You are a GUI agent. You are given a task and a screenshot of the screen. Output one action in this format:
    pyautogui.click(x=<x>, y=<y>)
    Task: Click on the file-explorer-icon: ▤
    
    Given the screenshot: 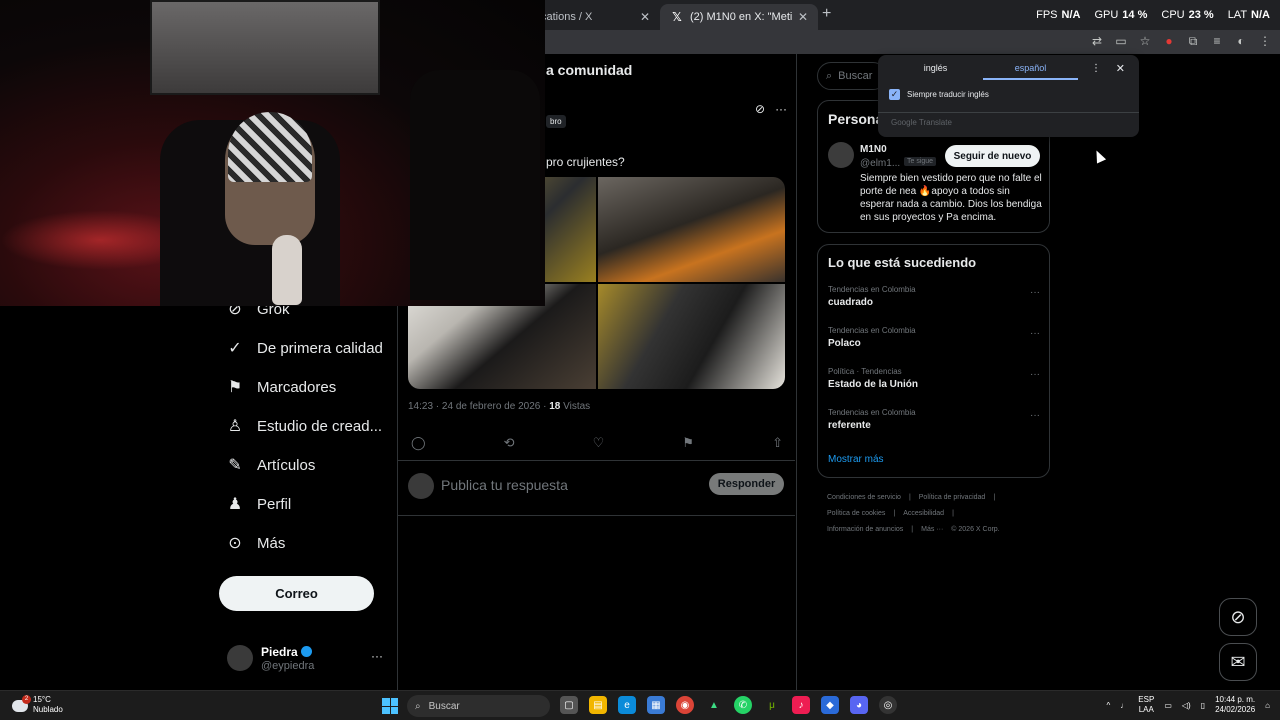 What is the action you would take?
    pyautogui.click(x=598, y=705)
    